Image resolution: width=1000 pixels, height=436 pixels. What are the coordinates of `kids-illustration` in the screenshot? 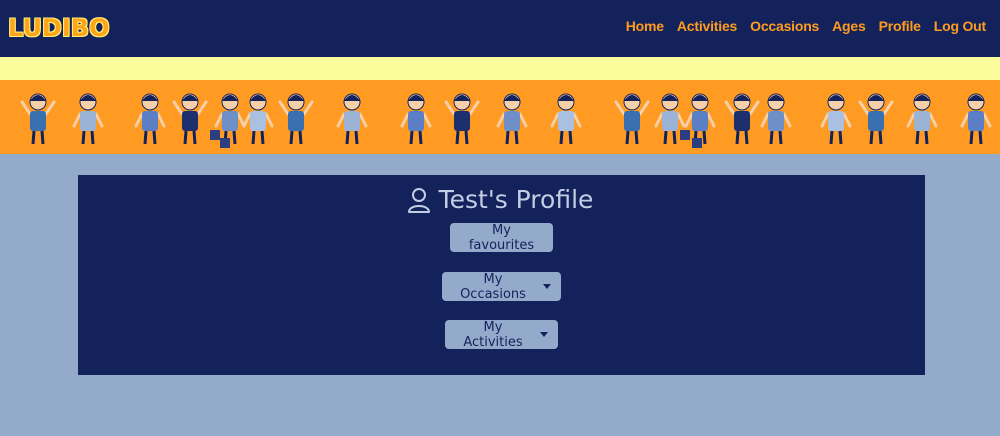 It's located at (506, 120).